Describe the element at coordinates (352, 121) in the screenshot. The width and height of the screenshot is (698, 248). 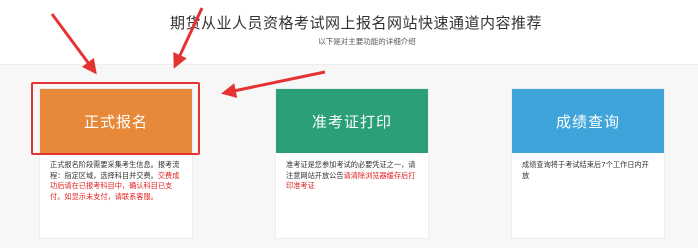
I see `admission-ticket-button: 准考证打印` at that location.